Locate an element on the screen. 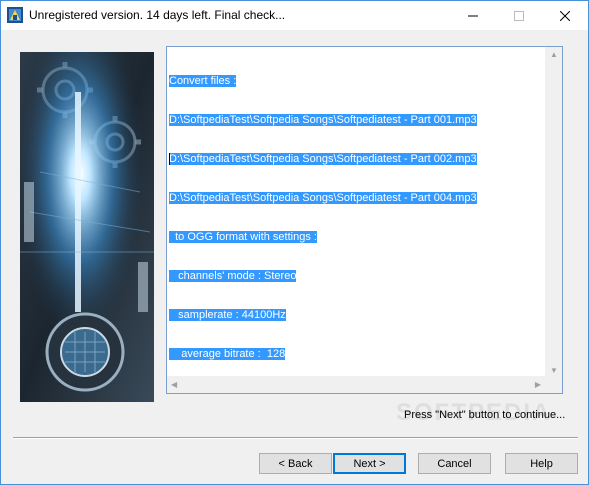 This screenshot has height=485, width=589. close-icon is located at coordinates (565, 15).